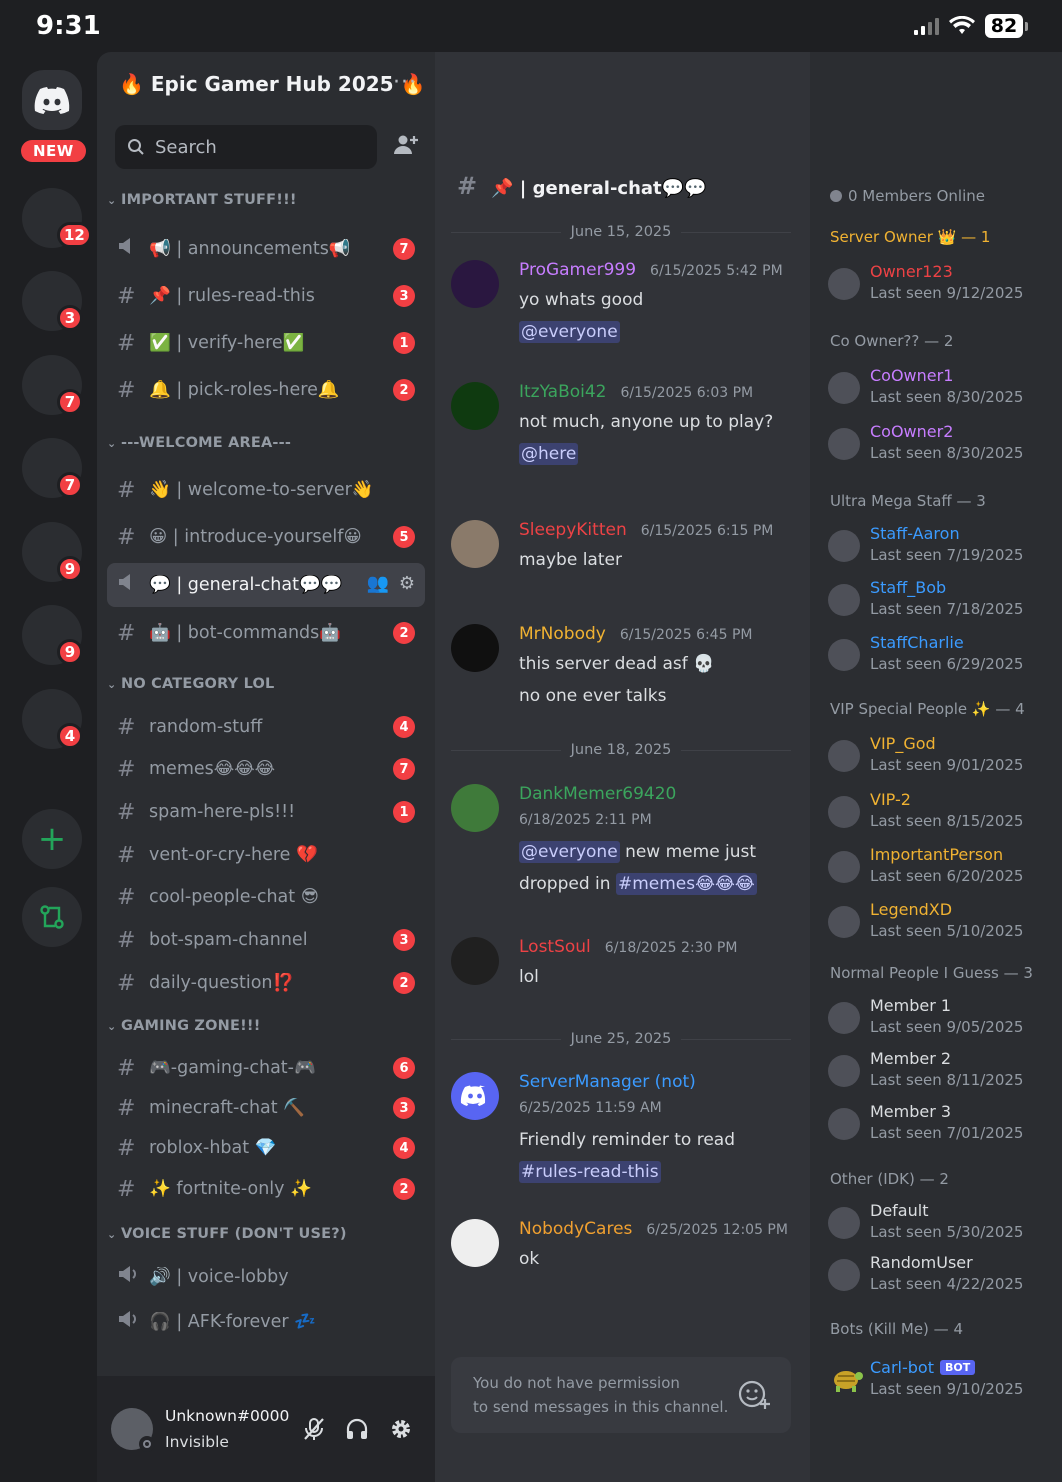  Describe the element at coordinates (947, 876) in the screenshot. I see `last-seen: Last seen 6/20/2025` at that location.